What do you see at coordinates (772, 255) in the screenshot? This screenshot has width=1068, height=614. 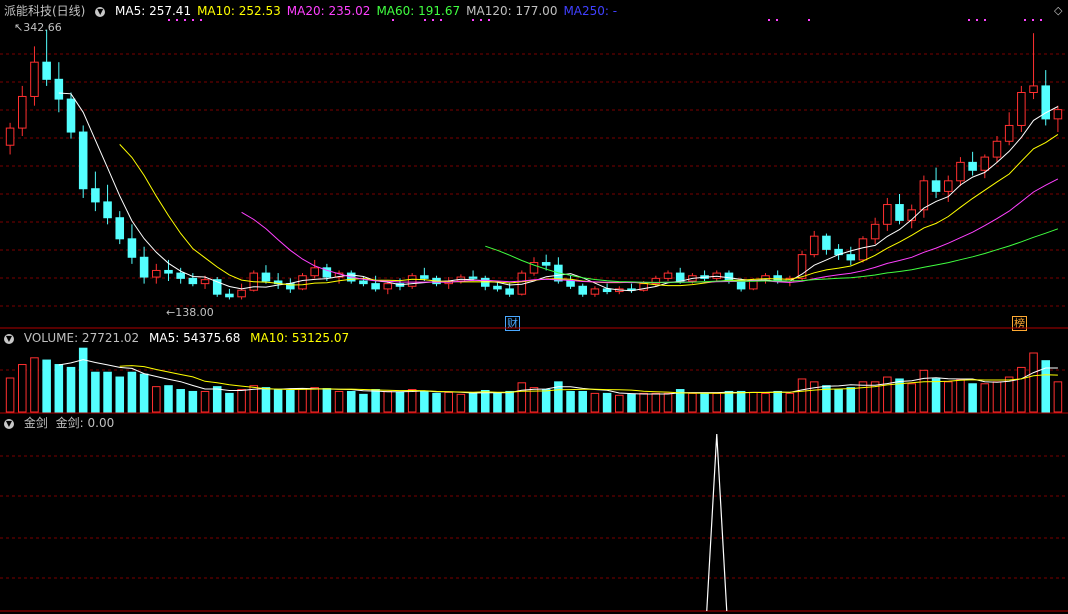 I see `ma60-line` at bounding box center [772, 255].